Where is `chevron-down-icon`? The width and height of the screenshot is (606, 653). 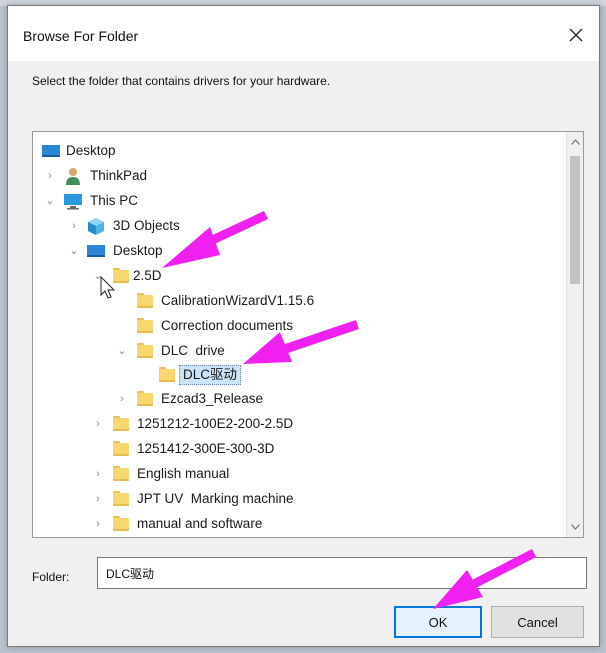 chevron-down-icon is located at coordinates (575, 527).